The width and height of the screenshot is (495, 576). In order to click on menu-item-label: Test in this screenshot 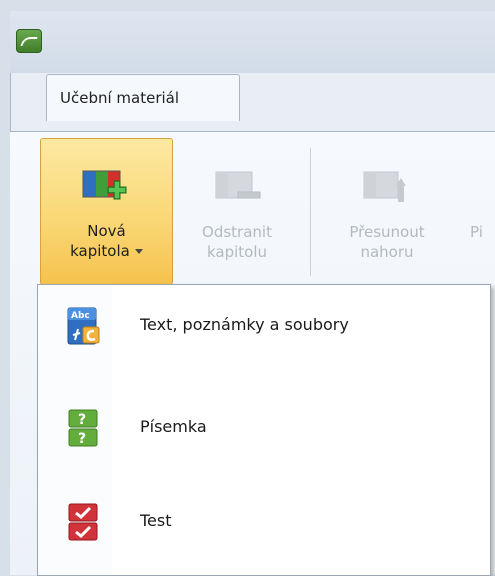, I will do `click(156, 520)`.